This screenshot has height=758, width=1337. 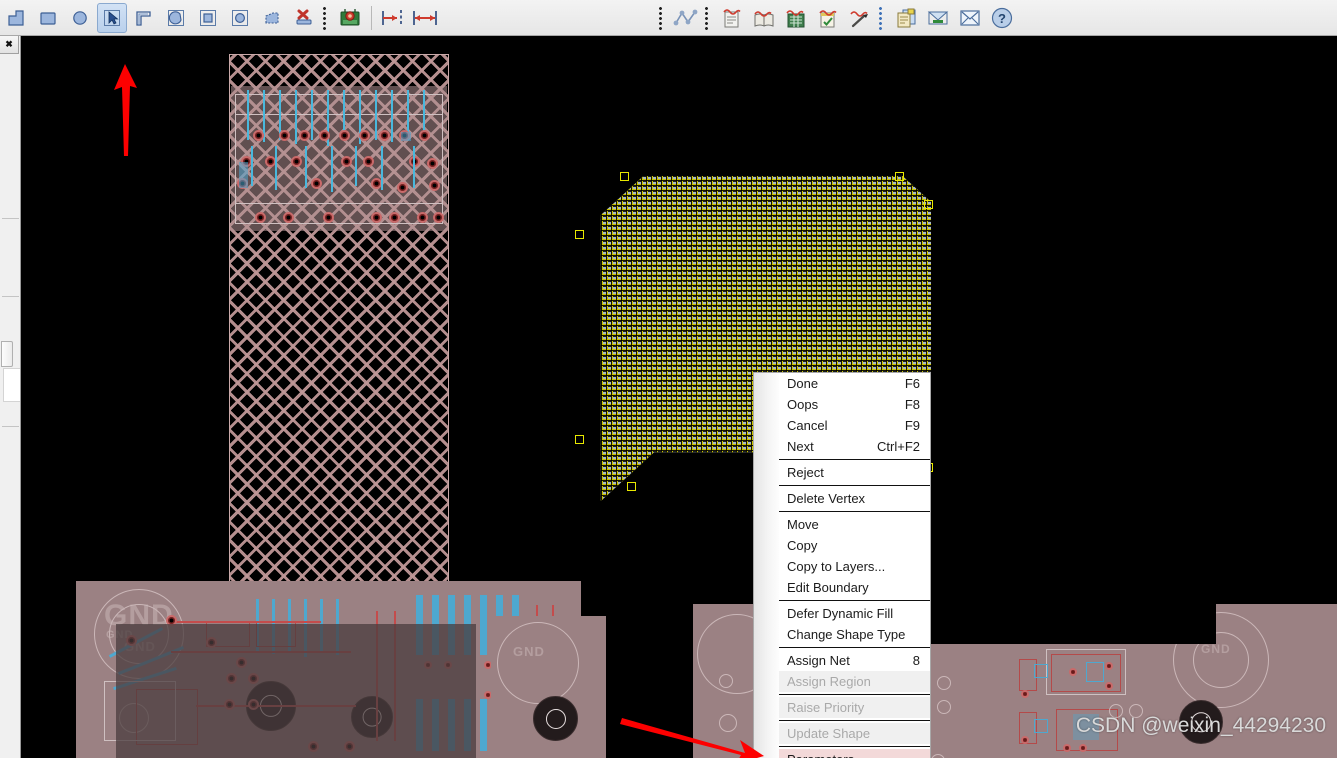 I want to click on menu-item-next: Next Ctrl+F2, so click(x=854, y=446).